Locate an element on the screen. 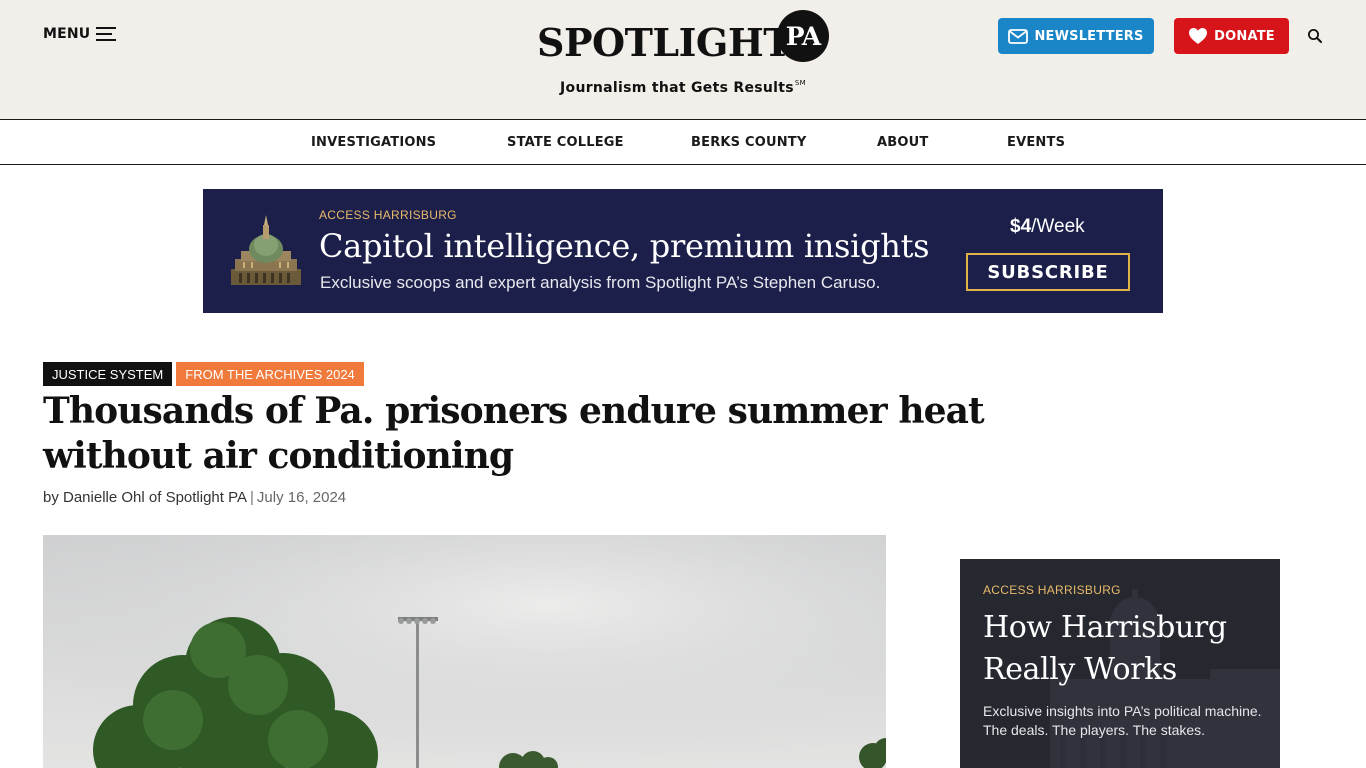 The image size is (1366, 768). publish-date: July 16, 2024 is located at coordinates (301, 497).